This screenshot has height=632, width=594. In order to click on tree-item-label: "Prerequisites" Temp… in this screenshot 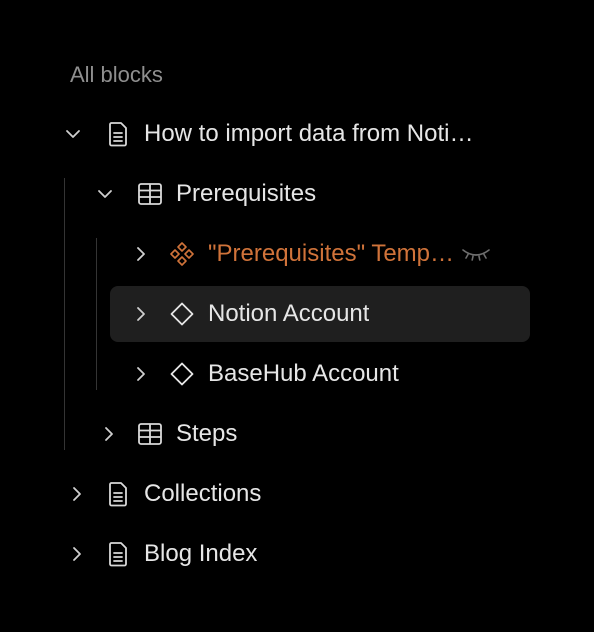, I will do `click(331, 253)`.